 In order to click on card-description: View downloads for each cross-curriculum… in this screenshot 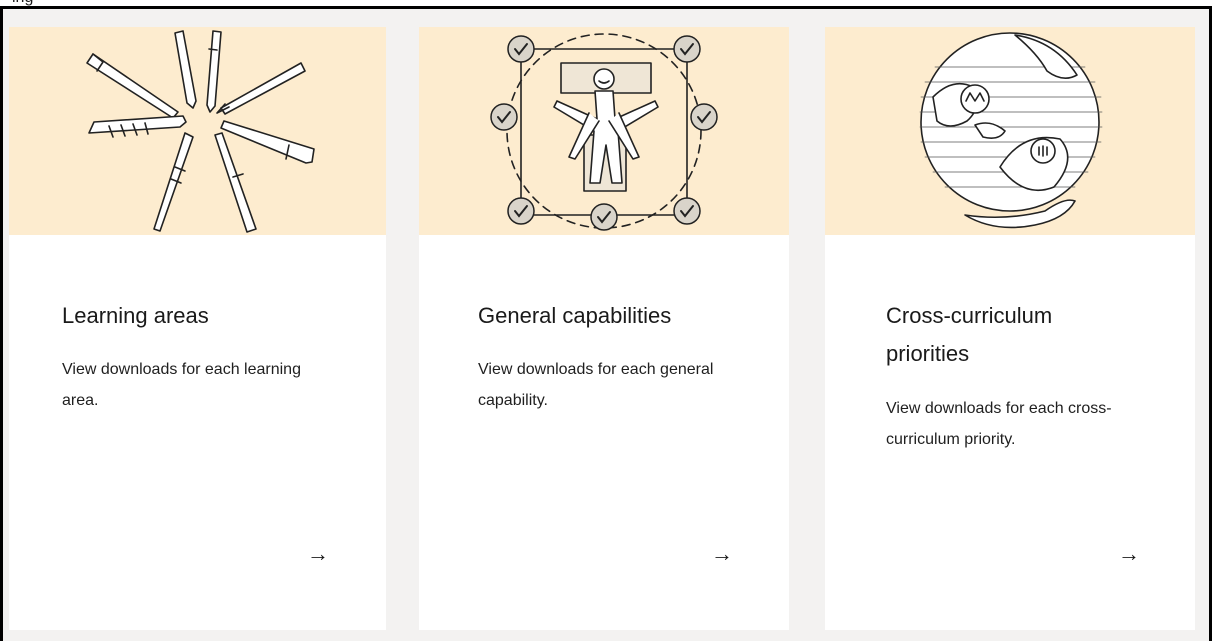, I will do `click(999, 424)`.